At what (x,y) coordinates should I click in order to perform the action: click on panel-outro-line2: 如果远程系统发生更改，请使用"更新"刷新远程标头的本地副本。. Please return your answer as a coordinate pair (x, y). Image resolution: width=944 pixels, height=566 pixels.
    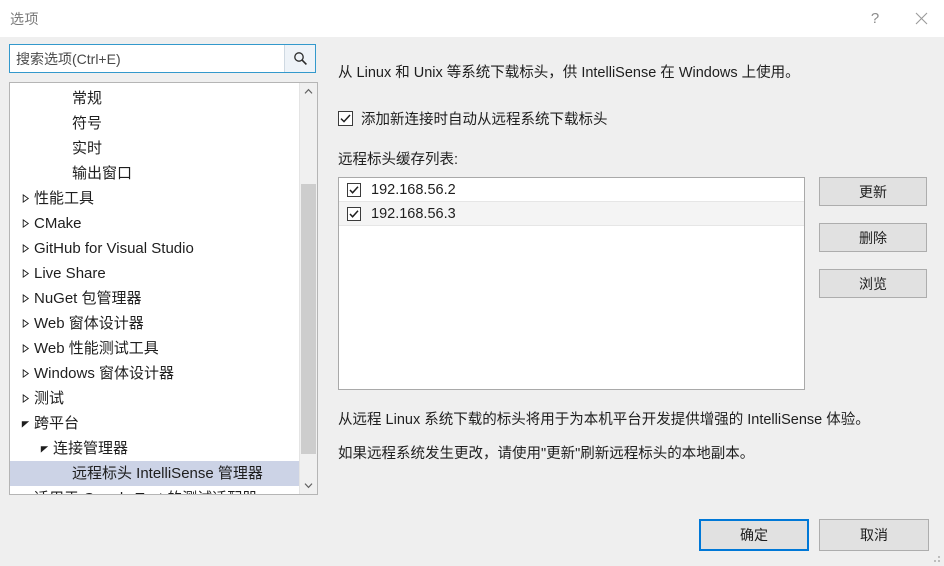
    Looking at the image, I should click on (546, 454).